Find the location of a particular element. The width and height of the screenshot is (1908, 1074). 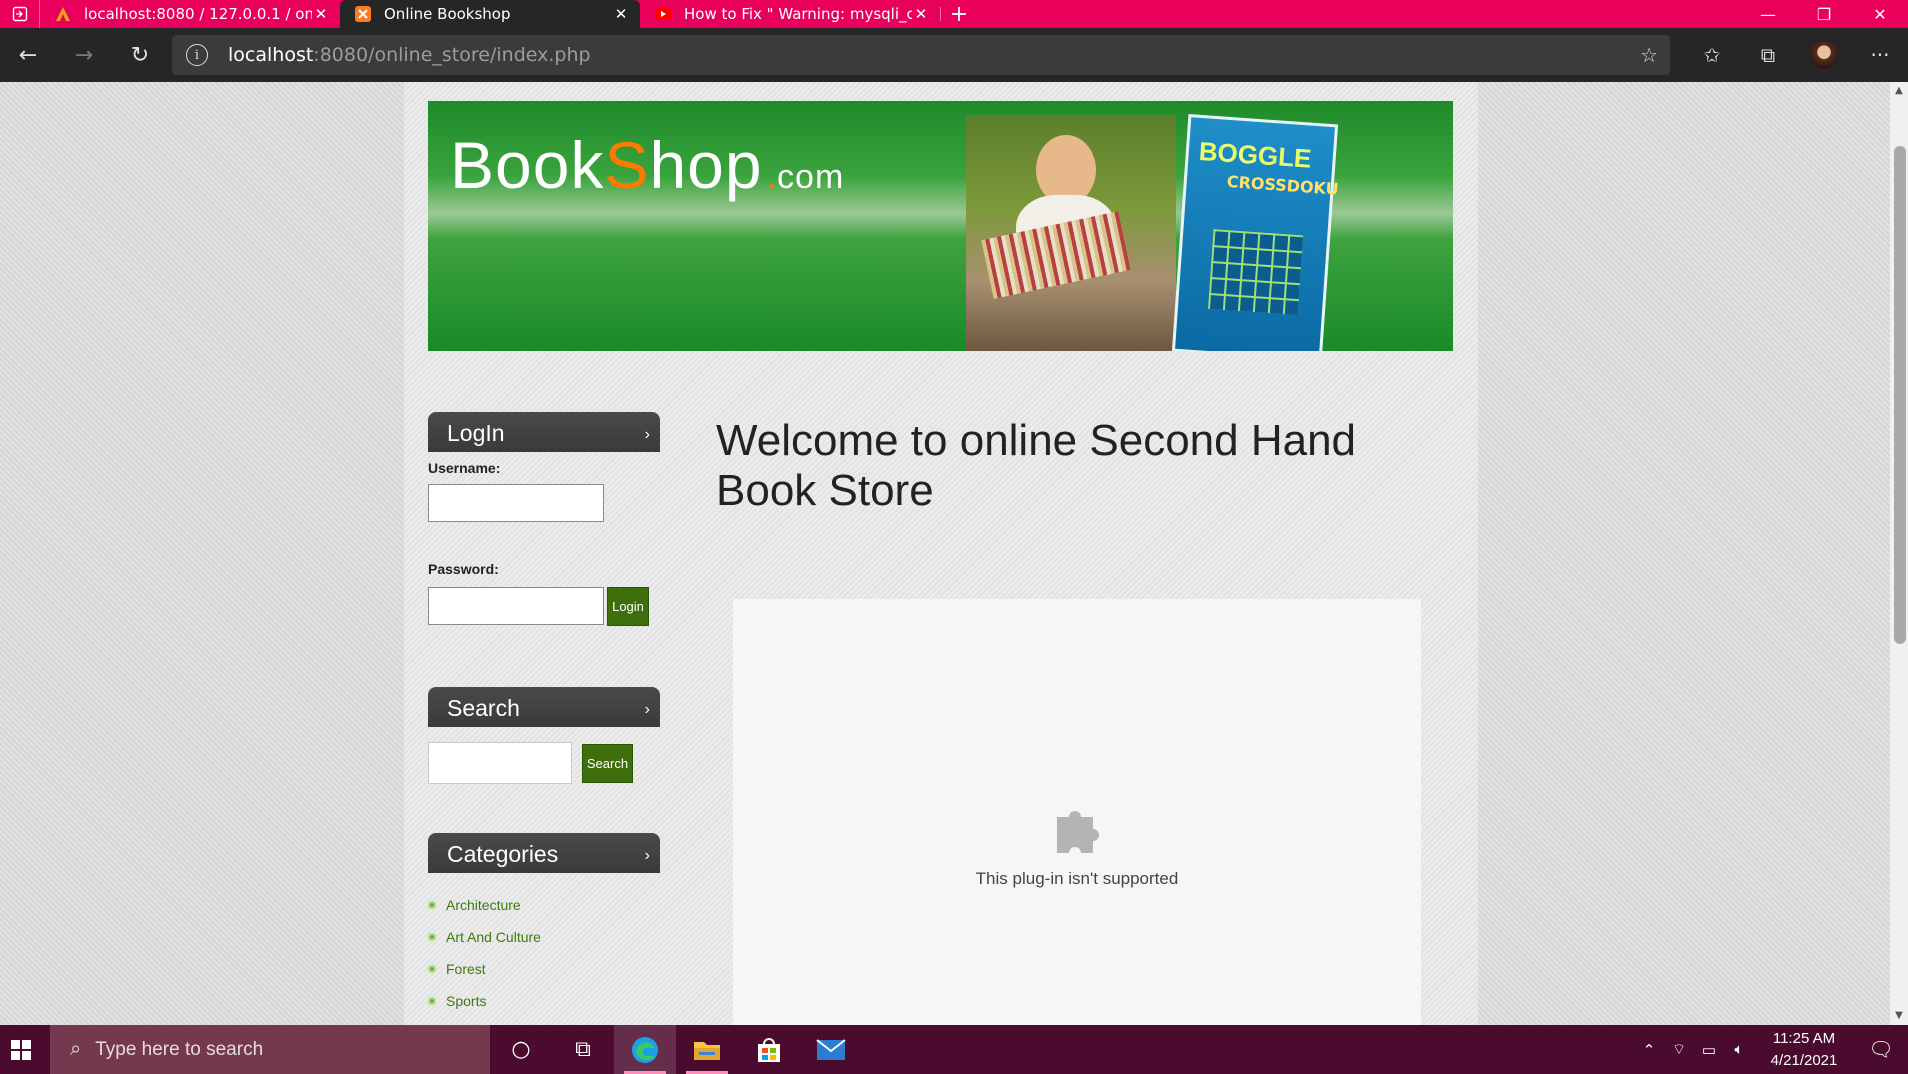

category-item: Architecture is located at coordinates (484, 905).